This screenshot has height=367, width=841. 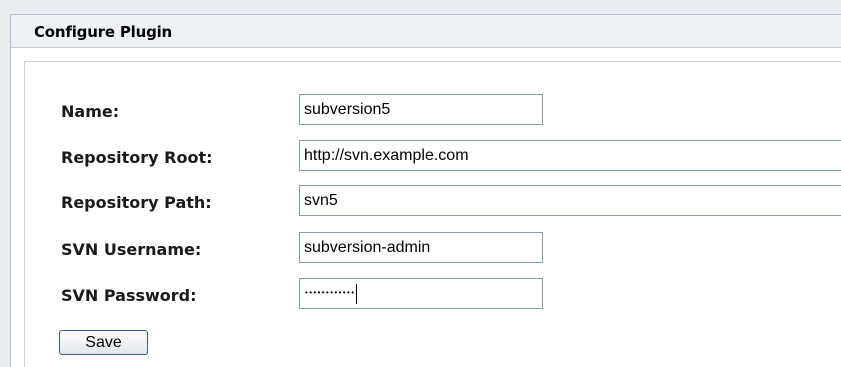 I want to click on panel-title: Configure Plugin, so click(x=103, y=32).